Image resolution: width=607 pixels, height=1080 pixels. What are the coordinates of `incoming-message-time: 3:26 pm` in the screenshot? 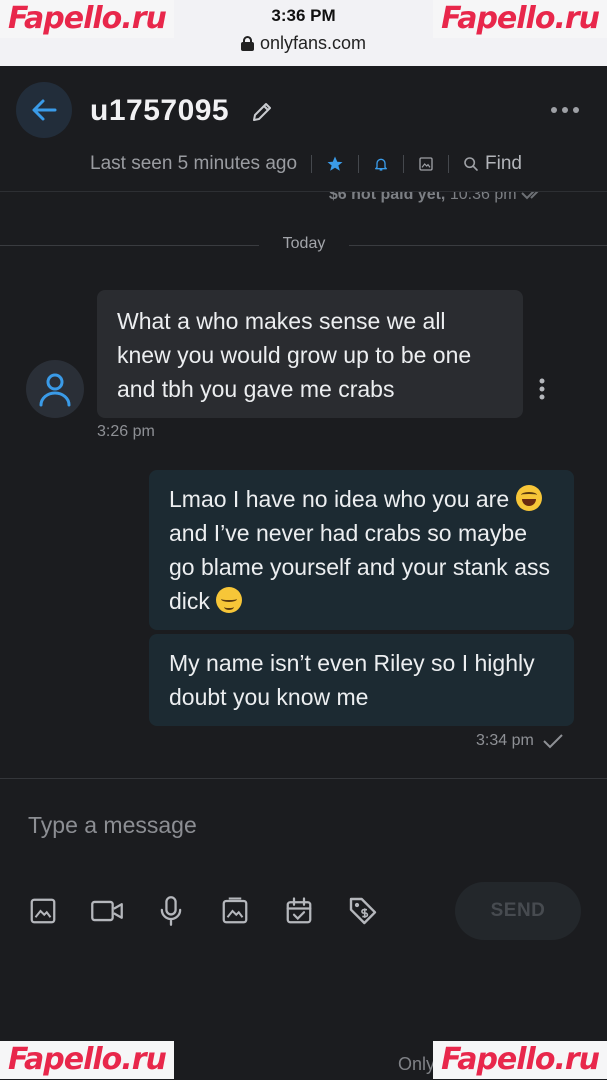 It's located at (126, 431).